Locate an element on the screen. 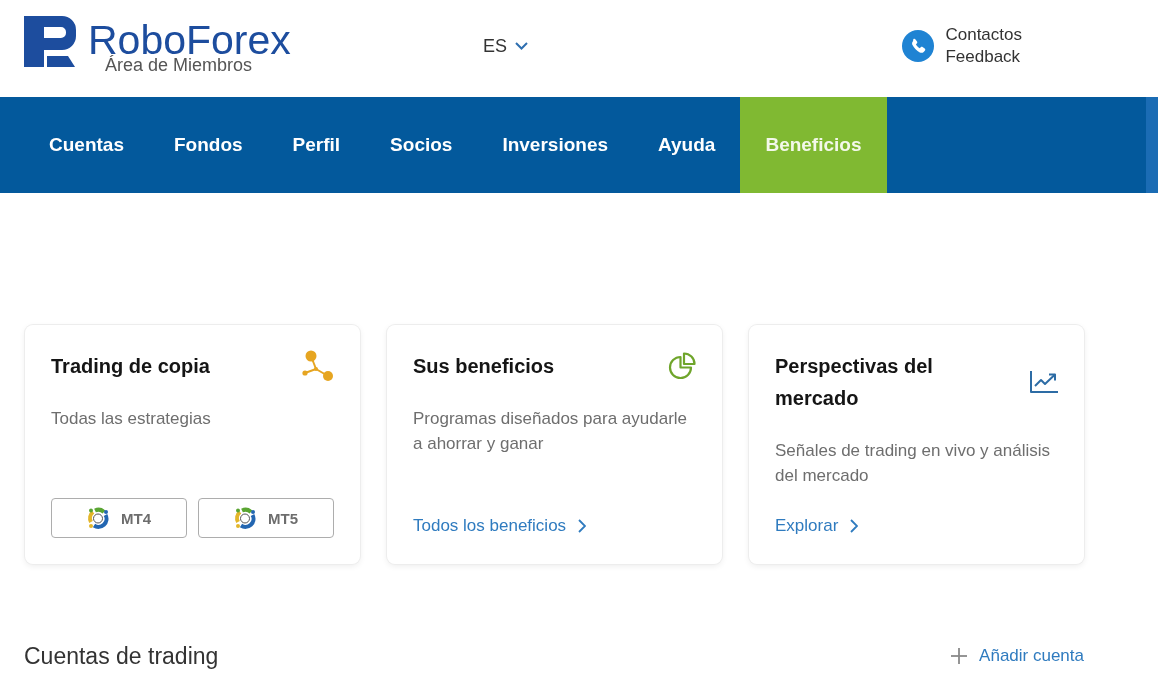 Image resolution: width=1158 pixels, height=687 pixels. logo-subtitle: Área de Miembros is located at coordinates (179, 65).